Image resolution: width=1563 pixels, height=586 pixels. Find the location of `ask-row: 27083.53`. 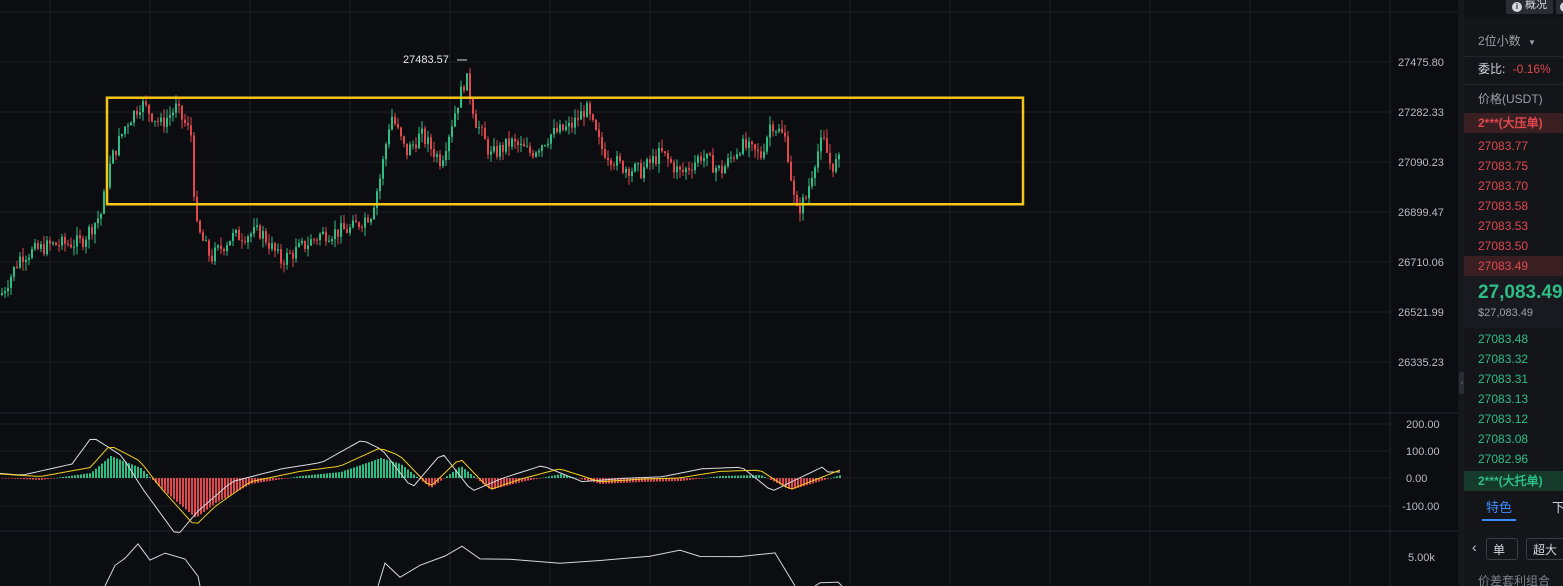

ask-row: 27083.53 is located at coordinates (1513, 226).